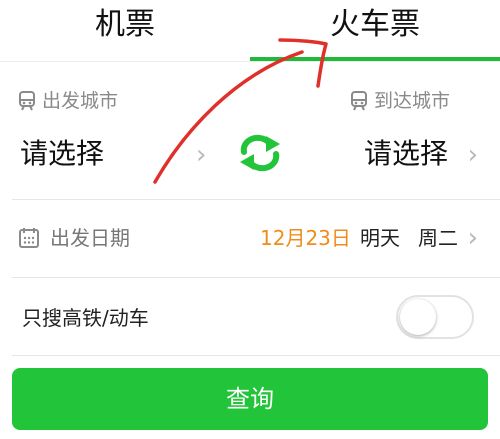 Image resolution: width=500 pixels, height=439 pixels. Describe the element at coordinates (125, 25) in the screenshot. I see `tab-flight: 机票` at that location.